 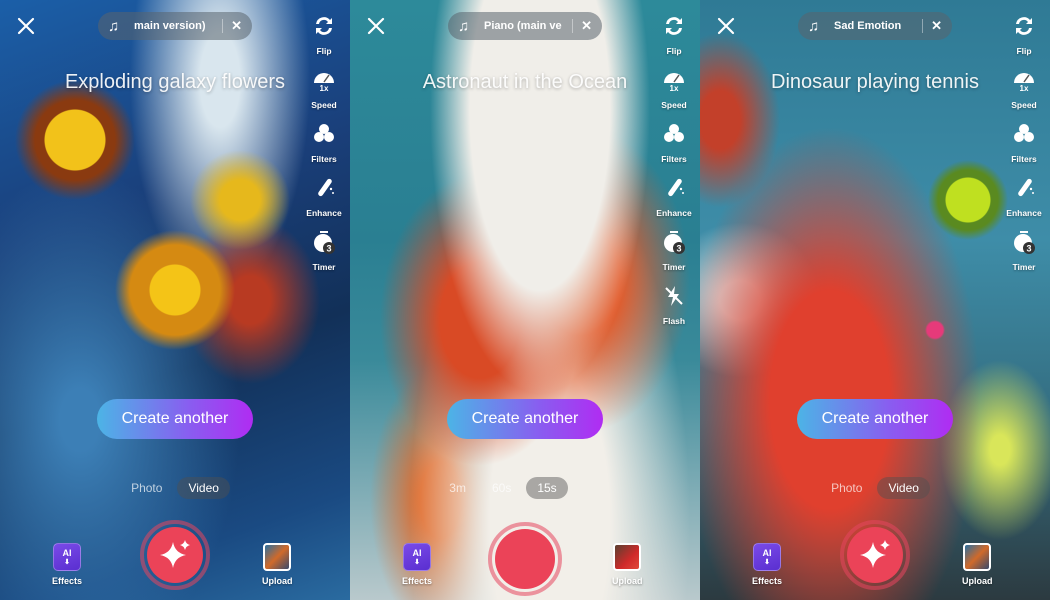 I want to click on prompt-text: Dinosaur playing tennis, so click(x=875, y=82).